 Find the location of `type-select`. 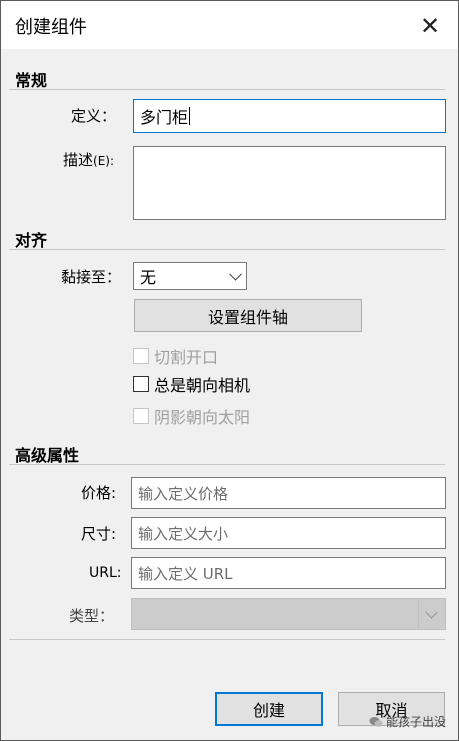

type-select is located at coordinates (288, 614).